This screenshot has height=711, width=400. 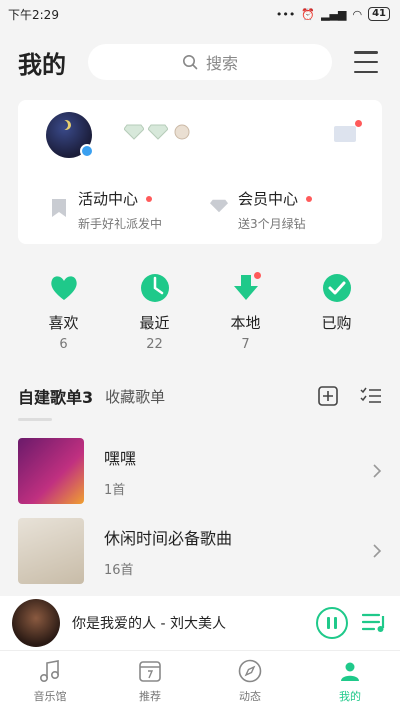 I want to click on search-input: 搜索, so click(x=210, y=62).